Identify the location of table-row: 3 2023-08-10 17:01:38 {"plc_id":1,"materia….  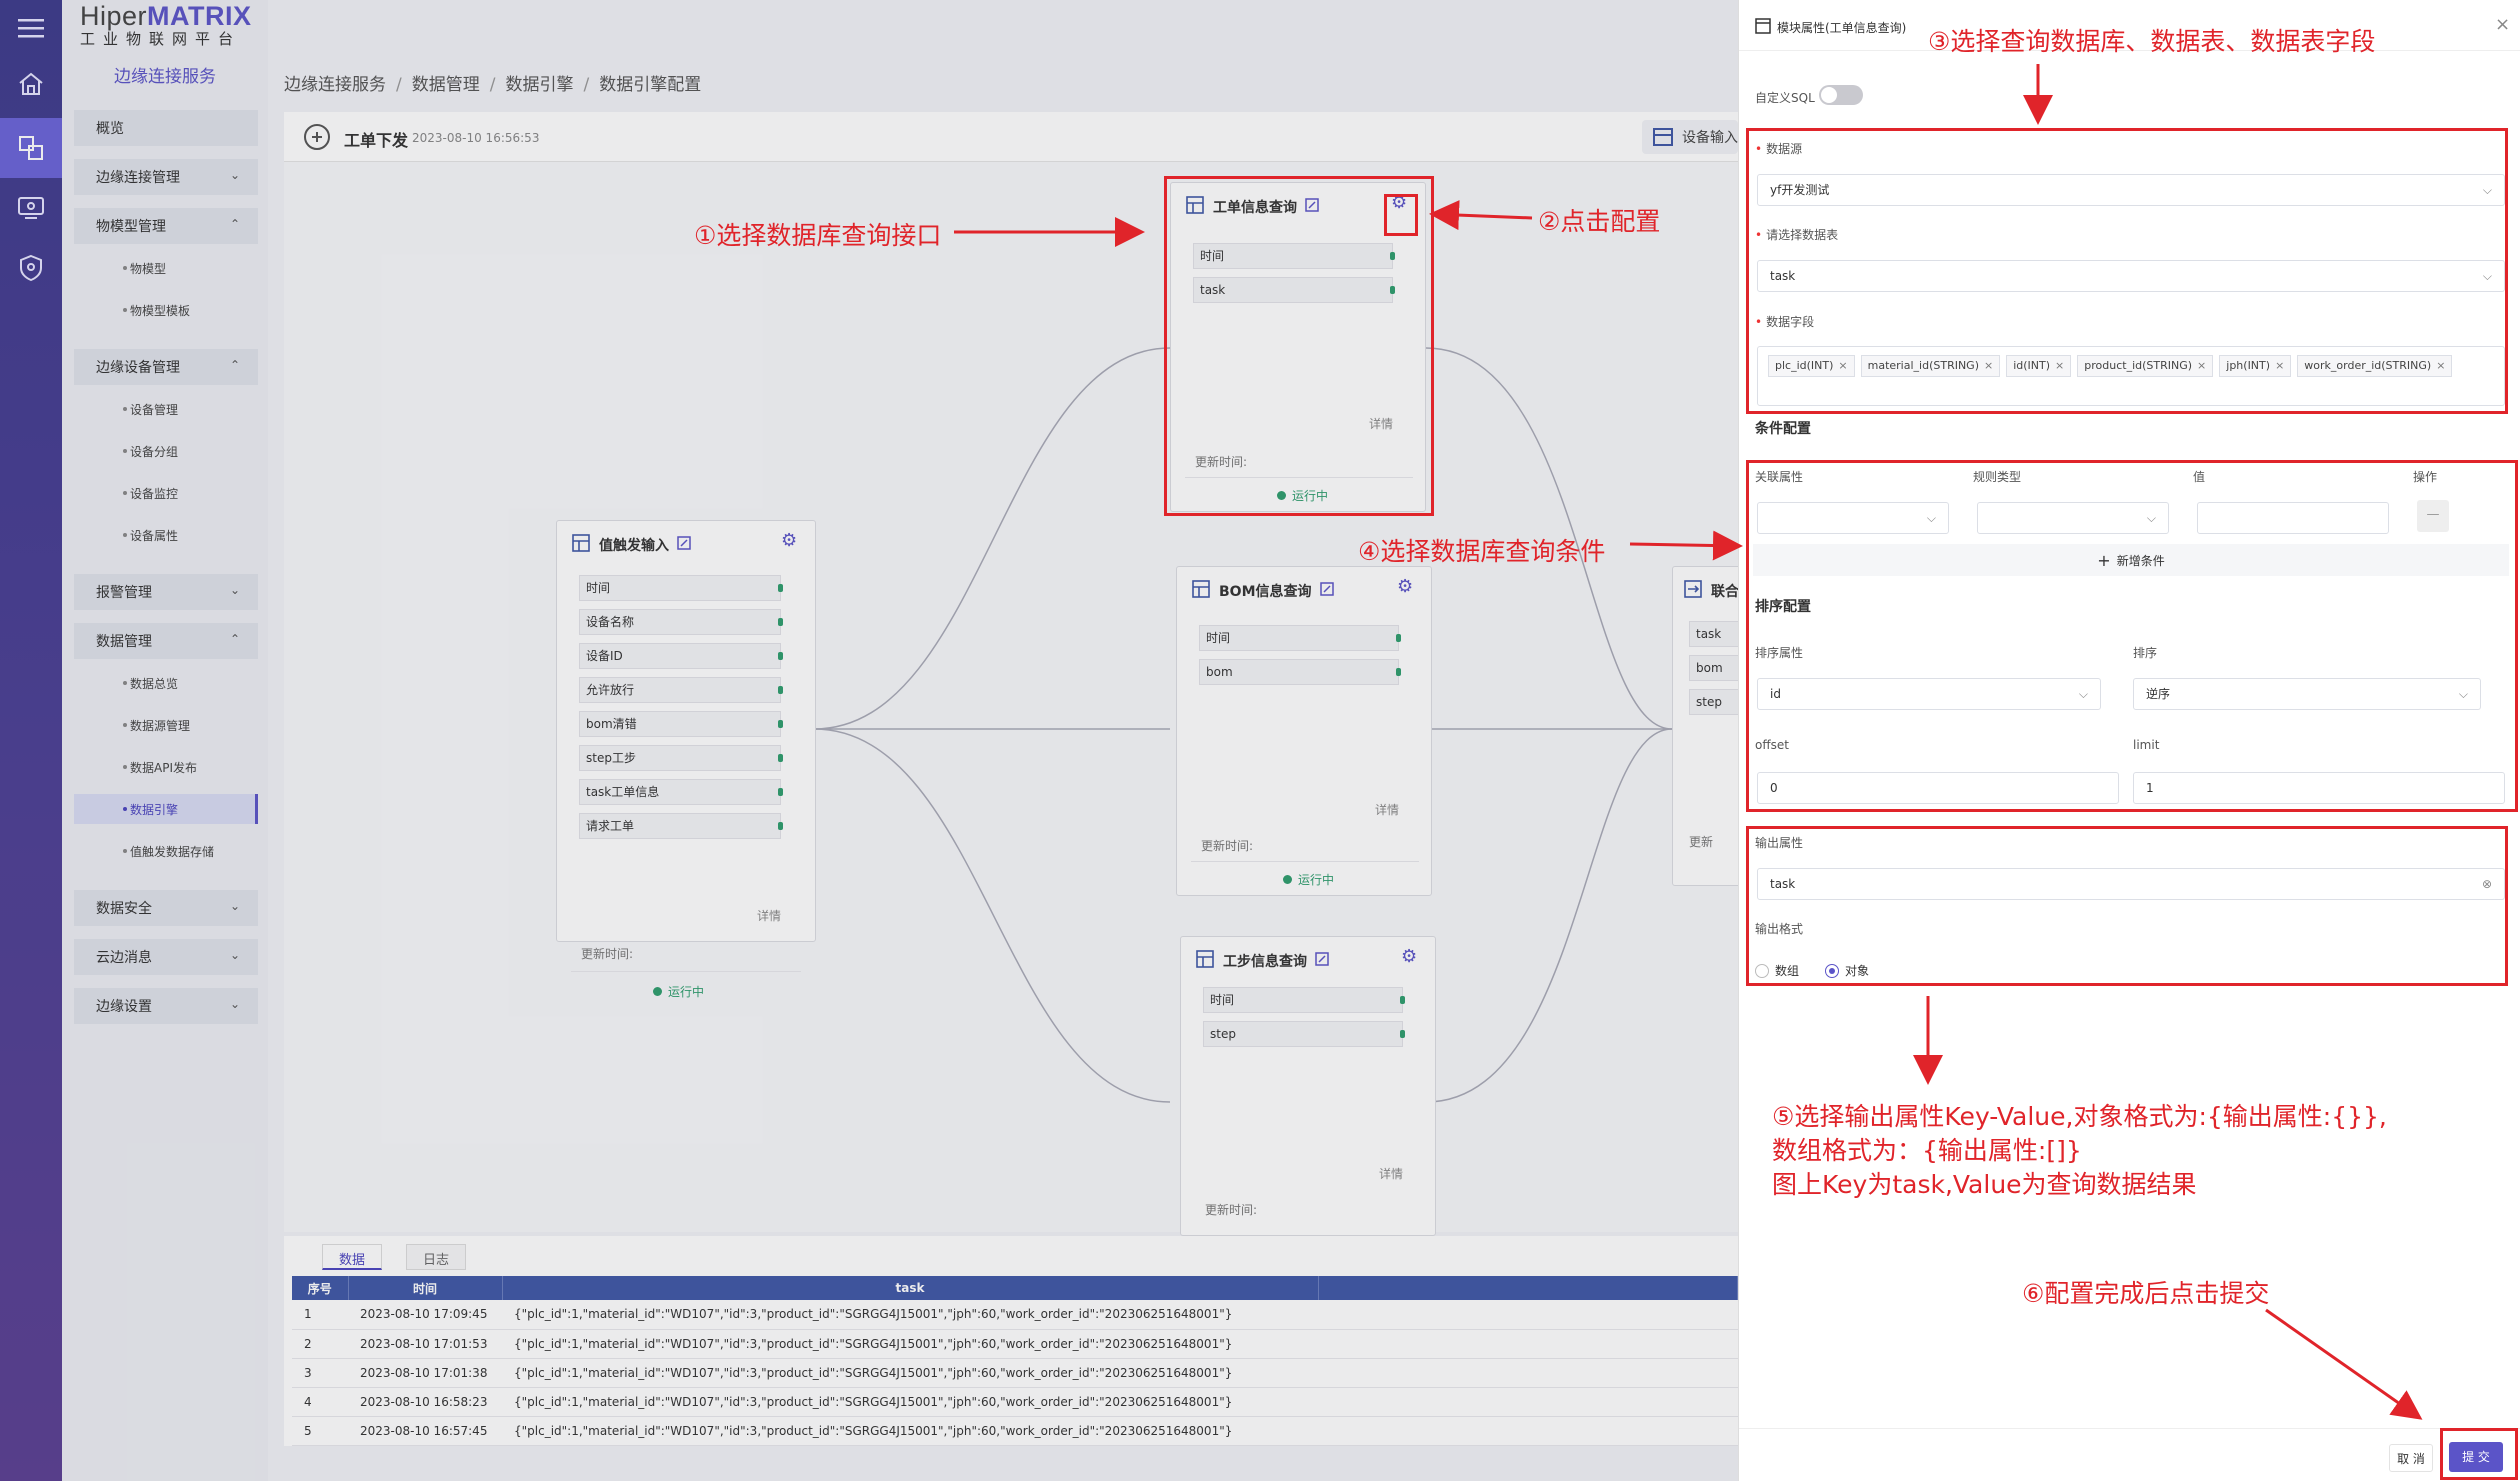
(1015, 1373).